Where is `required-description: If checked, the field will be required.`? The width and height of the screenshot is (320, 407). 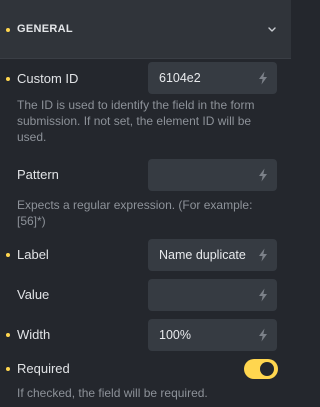
required-description: If checked, the field will be required. is located at coordinates (112, 393).